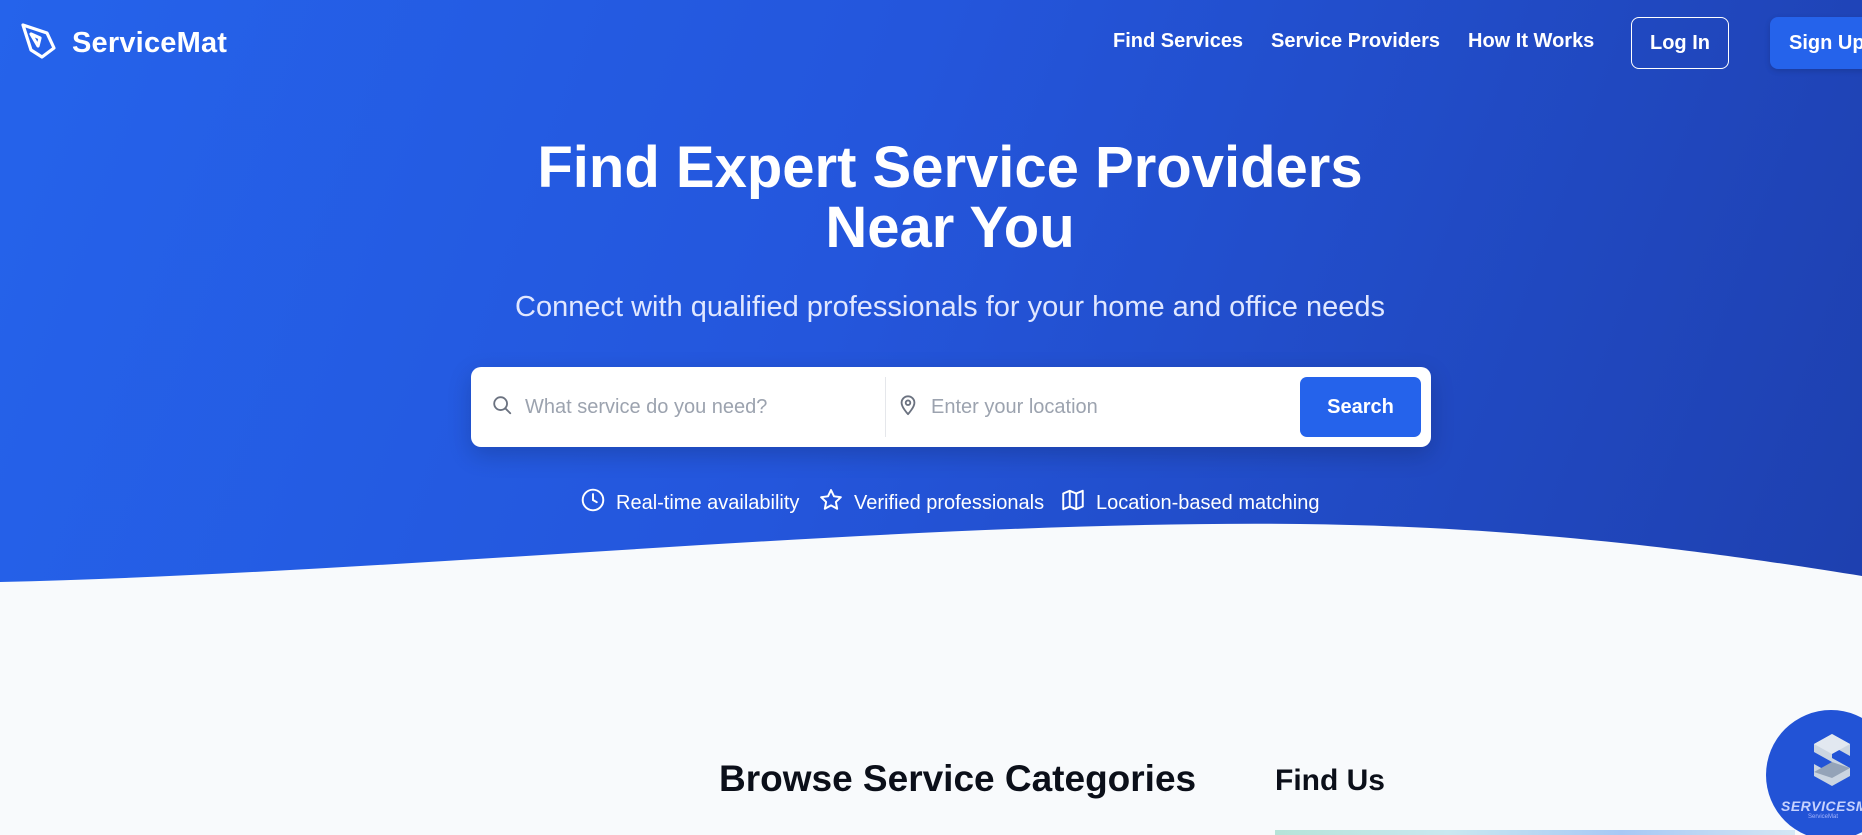 This screenshot has width=1862, height=835. Describe the element at coordinates (593, 503) in the screenshot. I see `clock-icon` at that location.